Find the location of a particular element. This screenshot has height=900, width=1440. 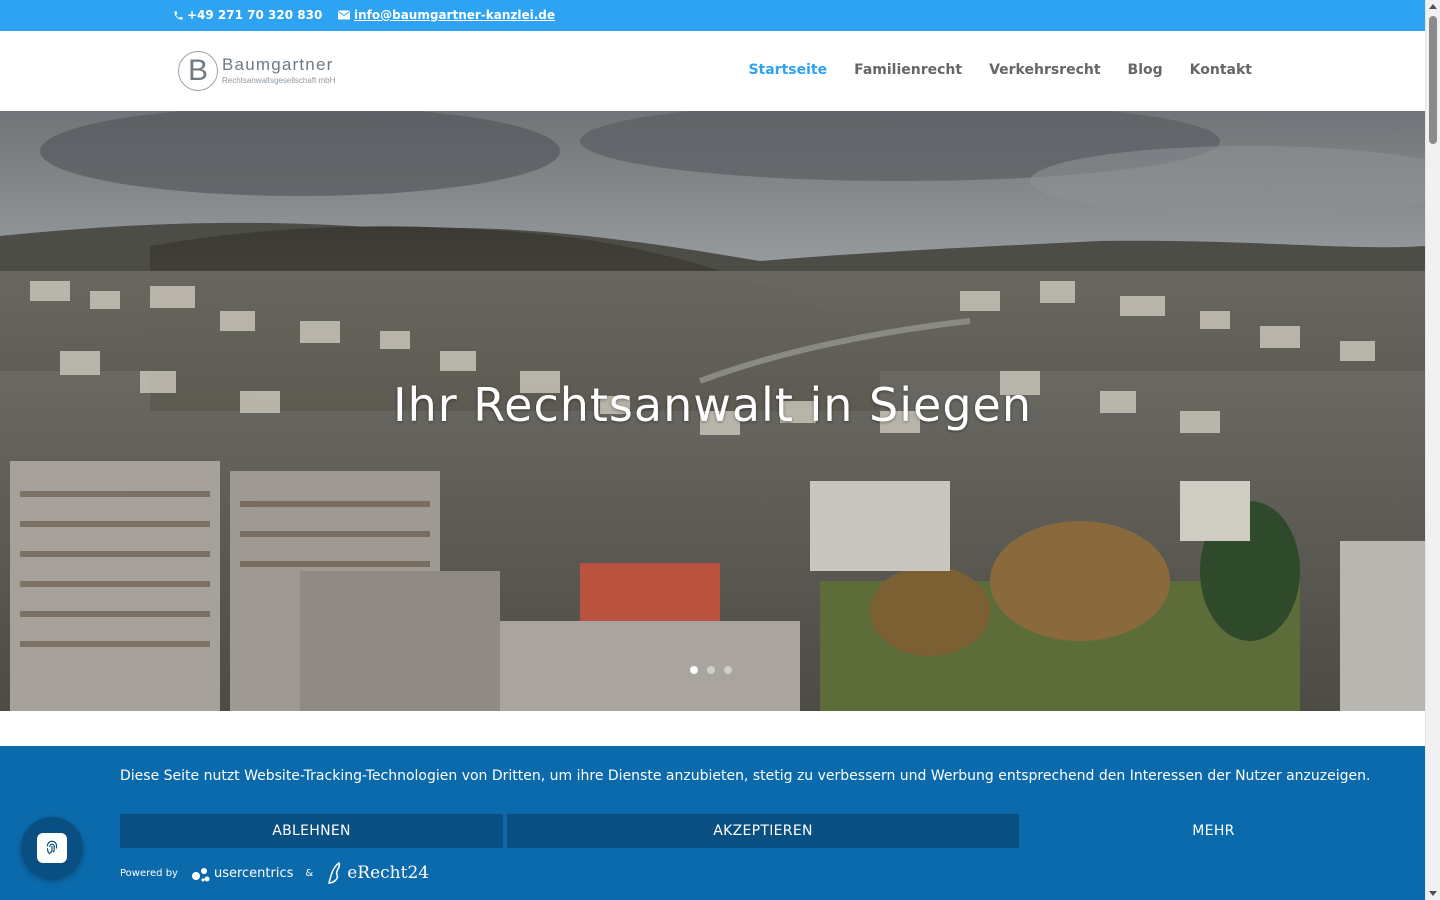

usercentrics-text: usercentrics is located at coordinates (253, 873).